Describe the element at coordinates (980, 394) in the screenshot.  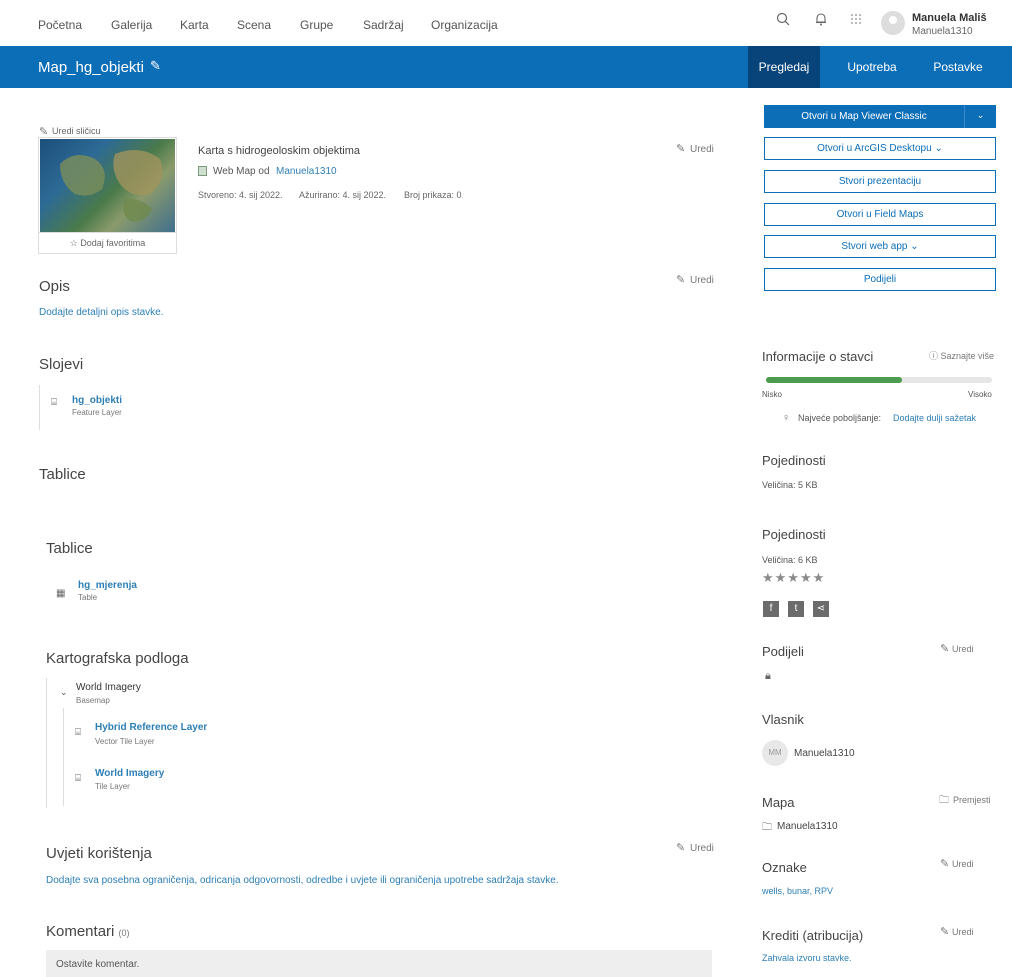
I see `progress-high-label: Visoko` at that location.